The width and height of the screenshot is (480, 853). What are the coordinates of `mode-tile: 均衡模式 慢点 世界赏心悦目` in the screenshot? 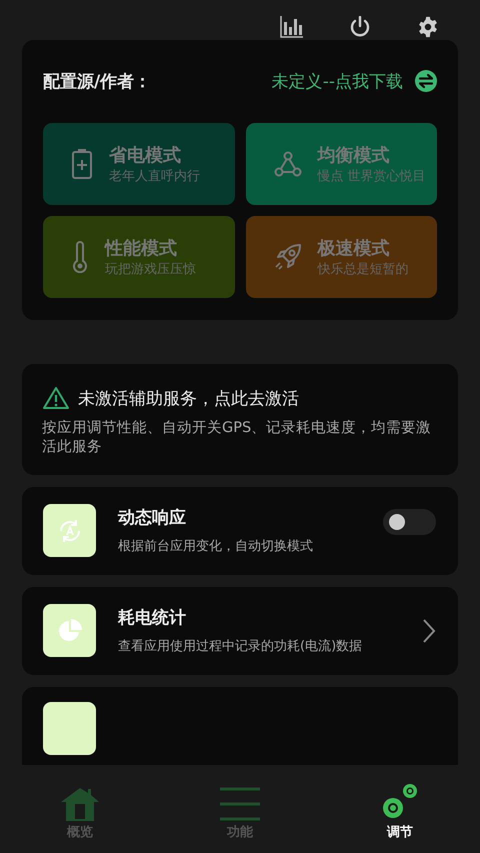 It's located at (341, 164).